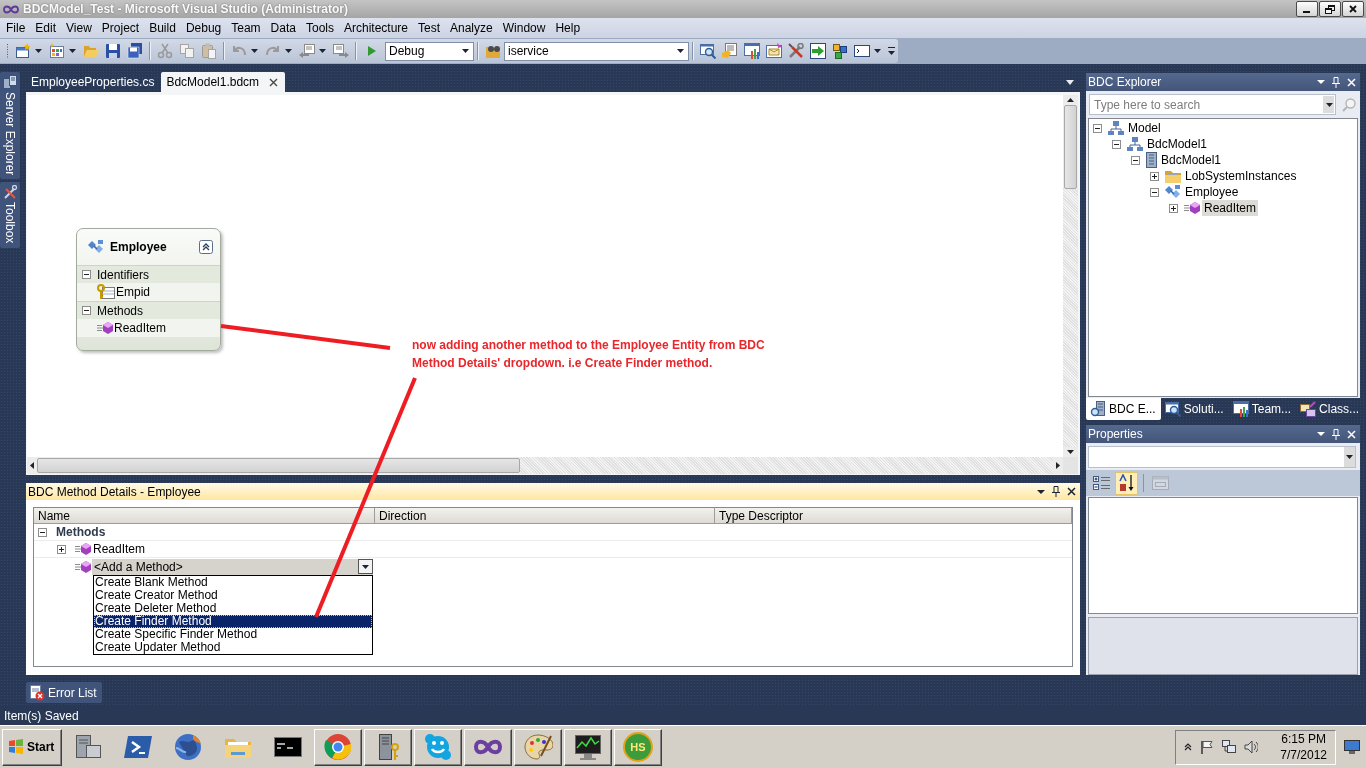 The image size is (1366, 768). I want to click on tree-item: LobSystemInstances, so click(1241, 176).